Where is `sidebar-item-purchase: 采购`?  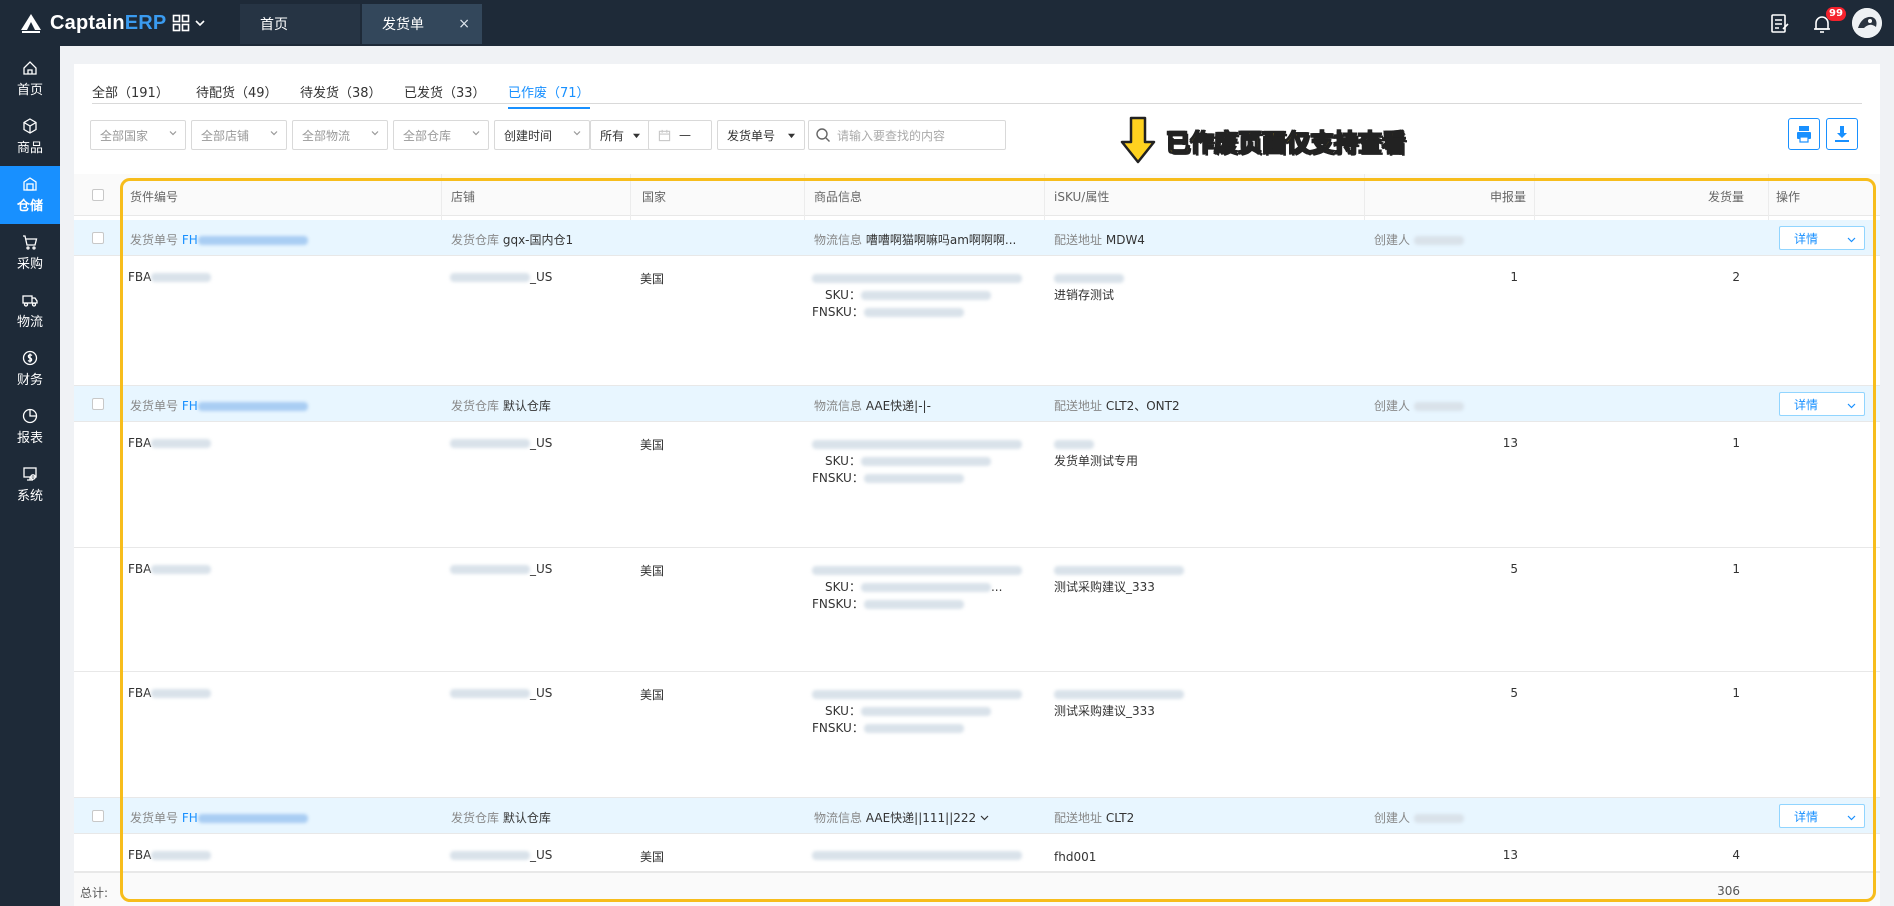
sidebar-item-purchase: 采购 is located at coordinates (30, 253).